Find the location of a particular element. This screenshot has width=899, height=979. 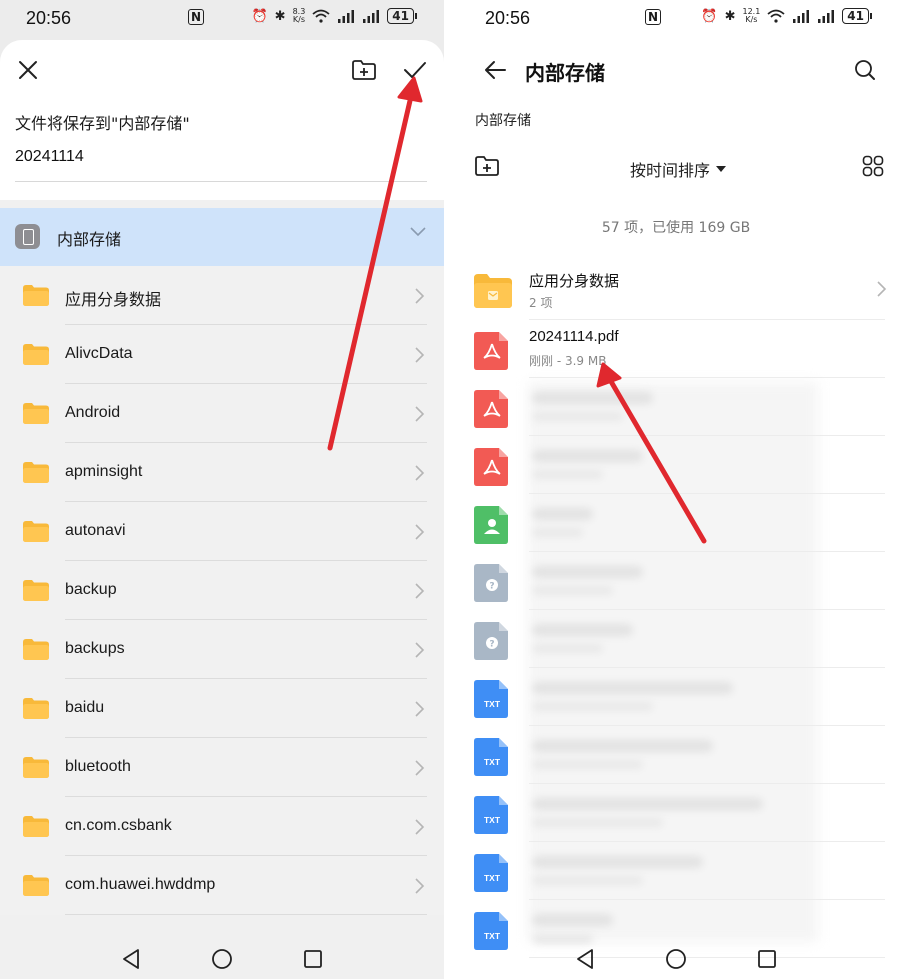

folder-row: AlivcData is located at coordinates (222, 354).